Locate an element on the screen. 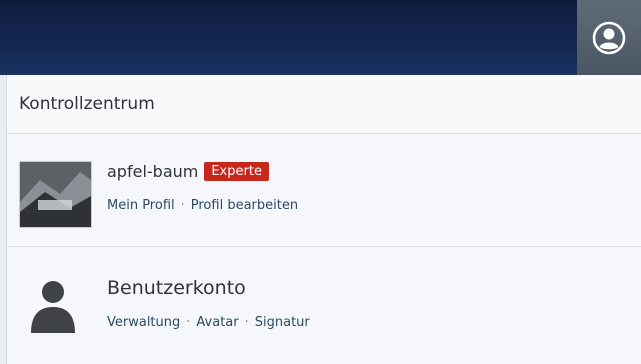 This screenshot has width=641, height=364. username-line: apfel-baum Experte is located at coordinates (188, 171).